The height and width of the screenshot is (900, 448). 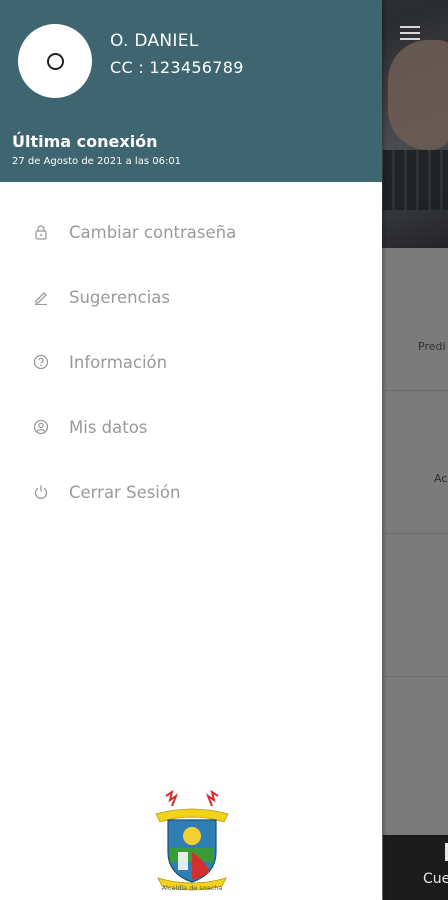 I want to click on menu-item-change-password: Cambiar contraseña, so click(x=191, y=232).